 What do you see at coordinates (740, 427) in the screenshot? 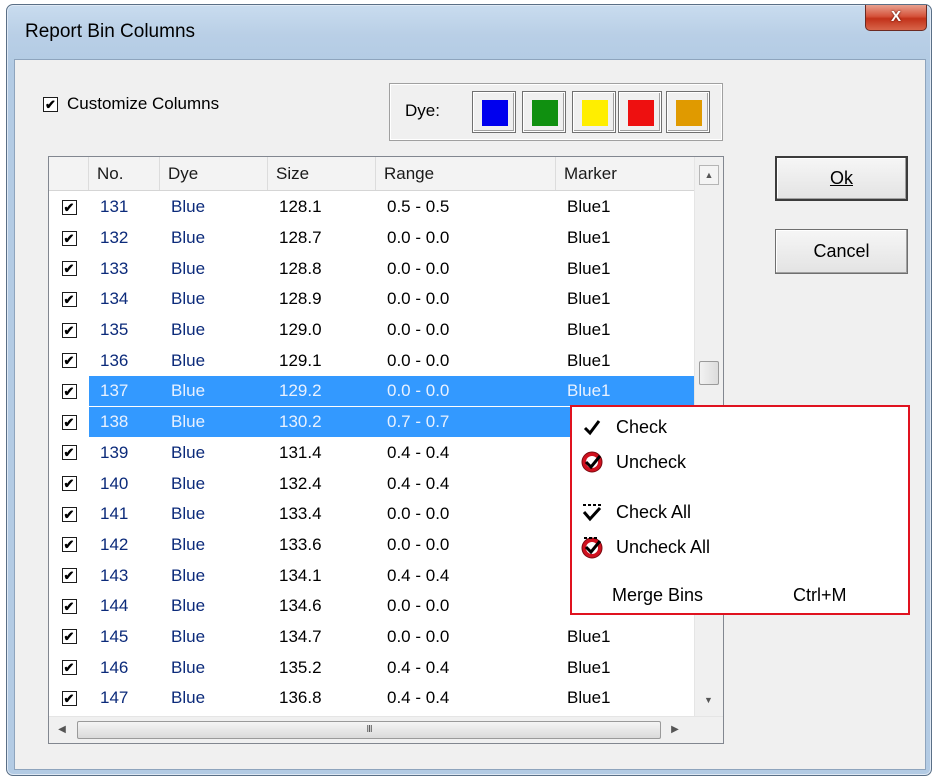
I see `menu-item-check: Check` at bounding box center [740, 427].